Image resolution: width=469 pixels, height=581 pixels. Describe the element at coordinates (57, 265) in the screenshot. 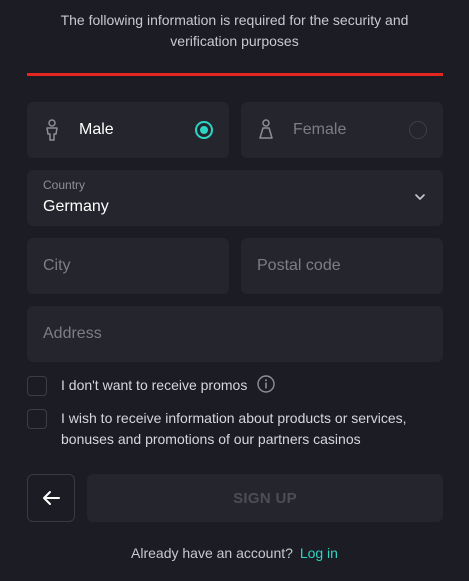

I see `city-placeholder: City` at that location.